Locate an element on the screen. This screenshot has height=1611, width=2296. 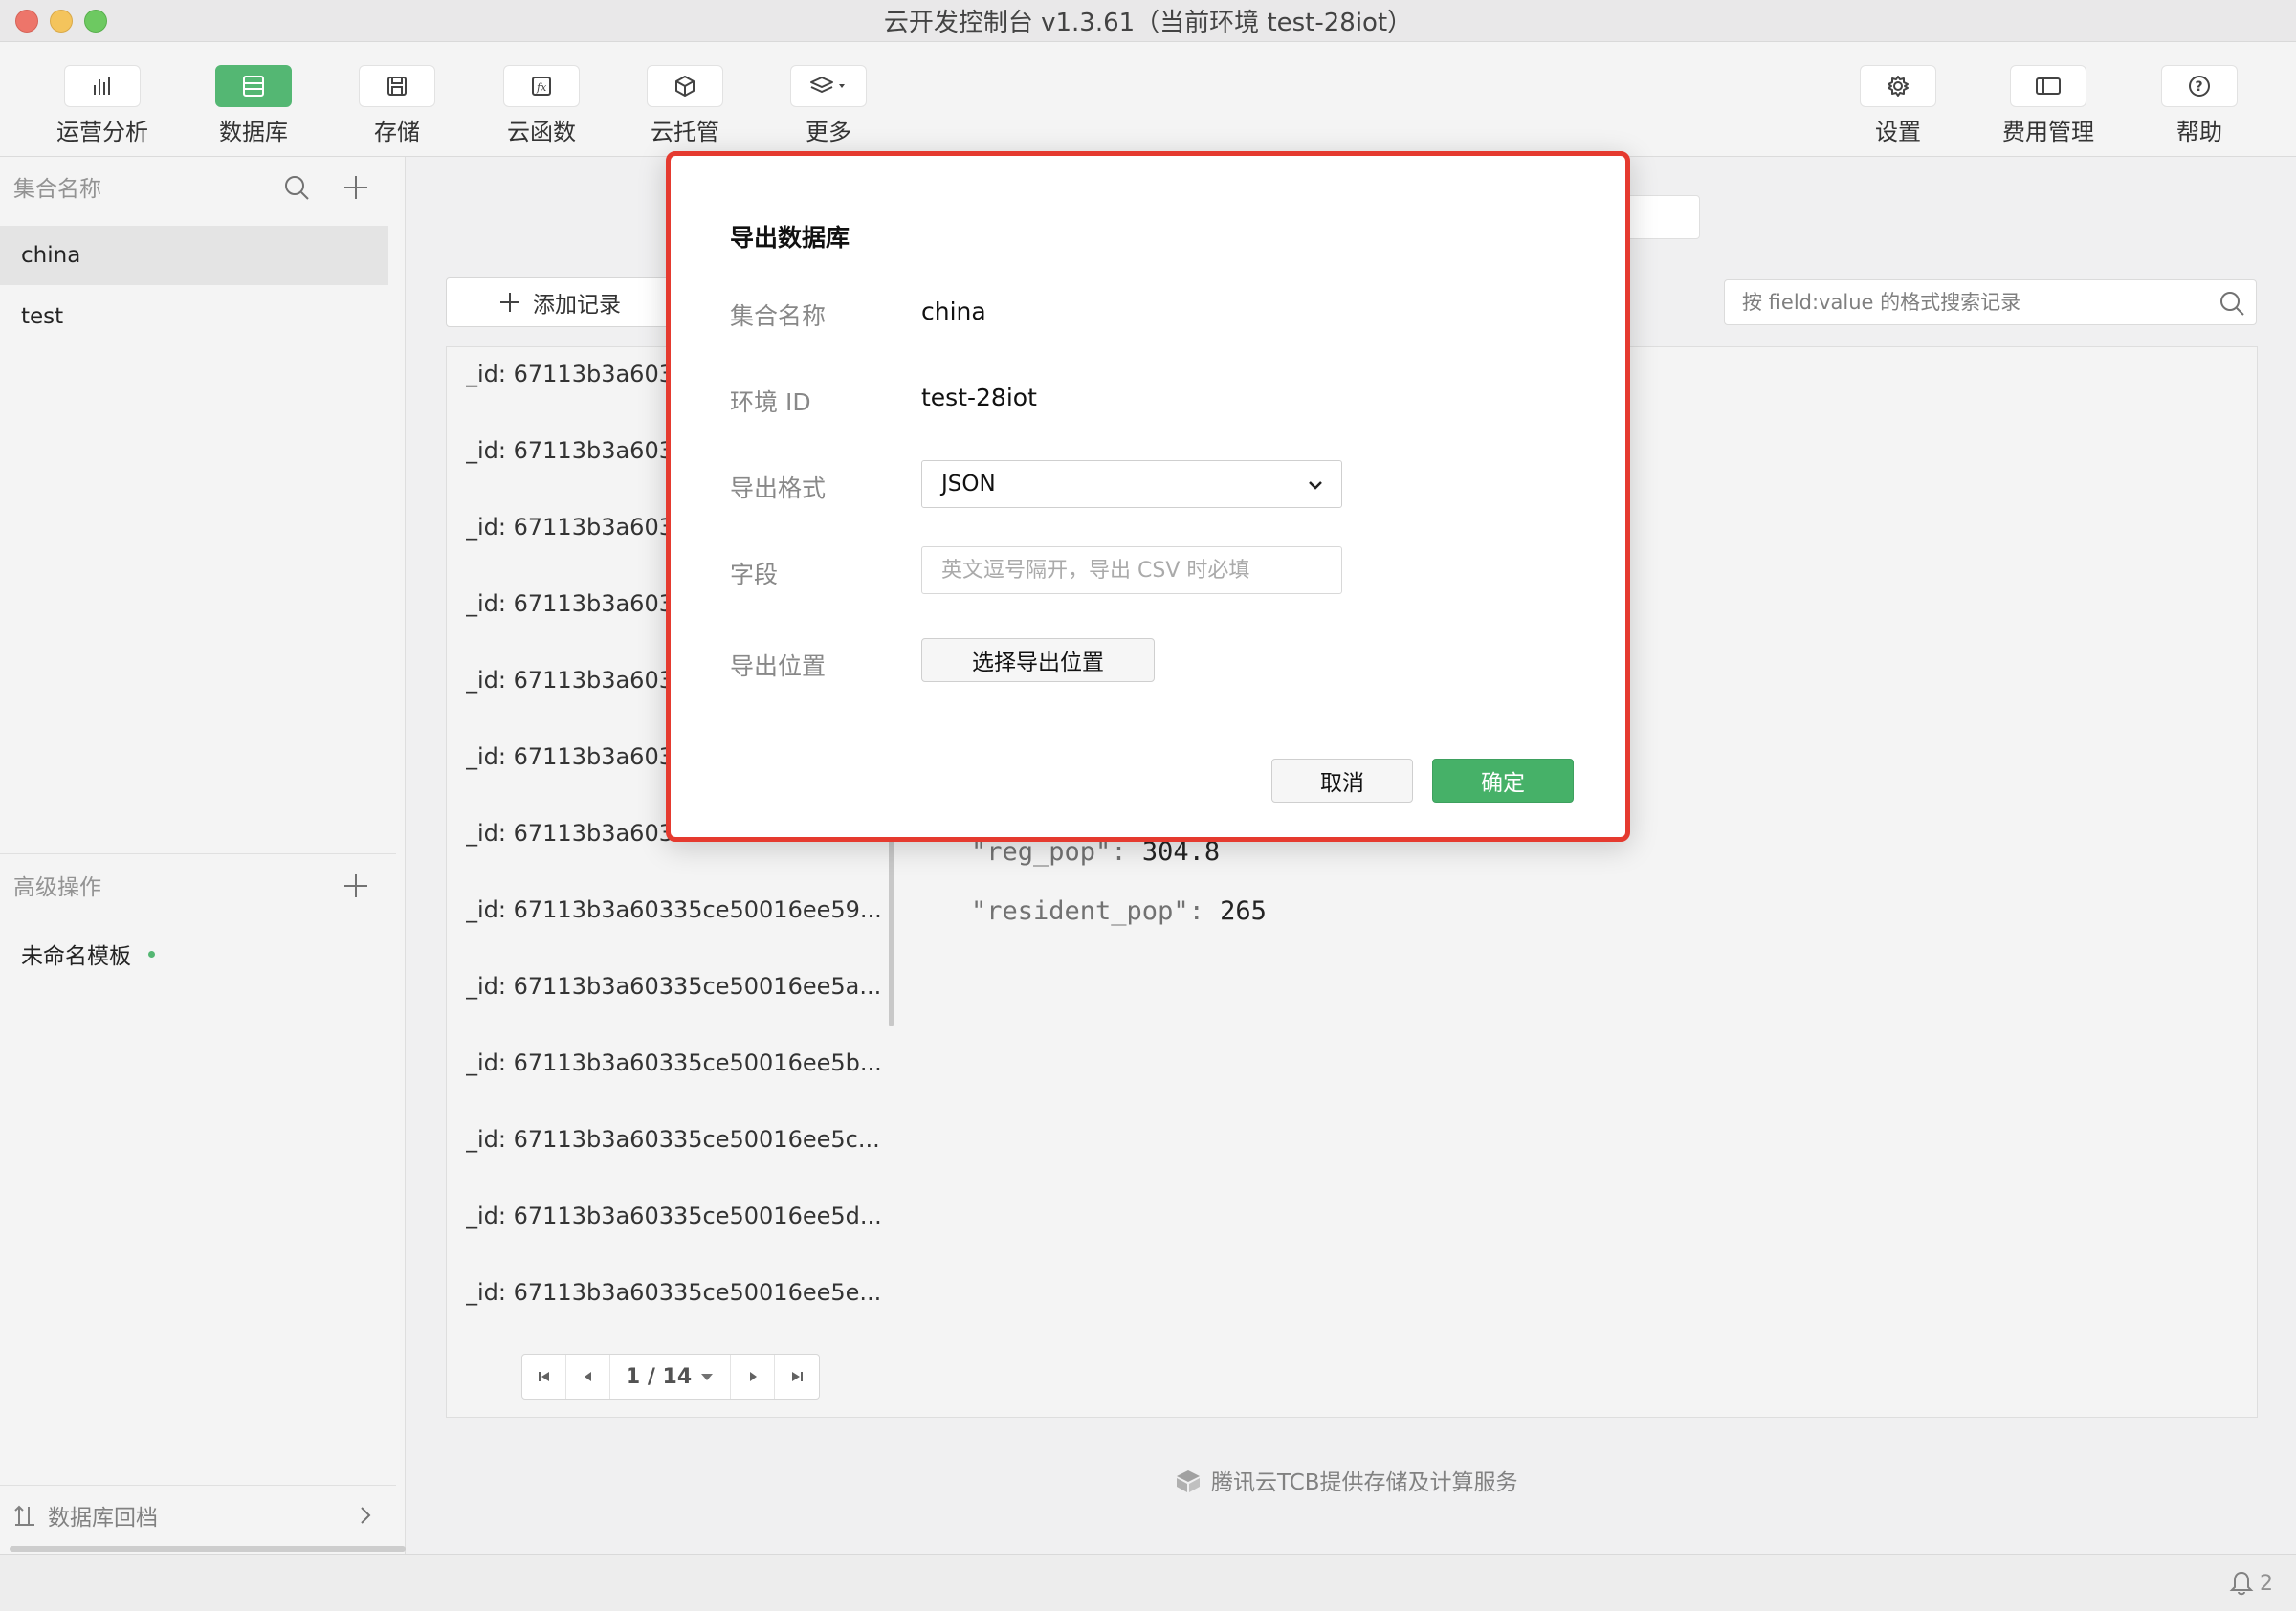
collection-label: 集合名称 is located at coordinates (778, 316).